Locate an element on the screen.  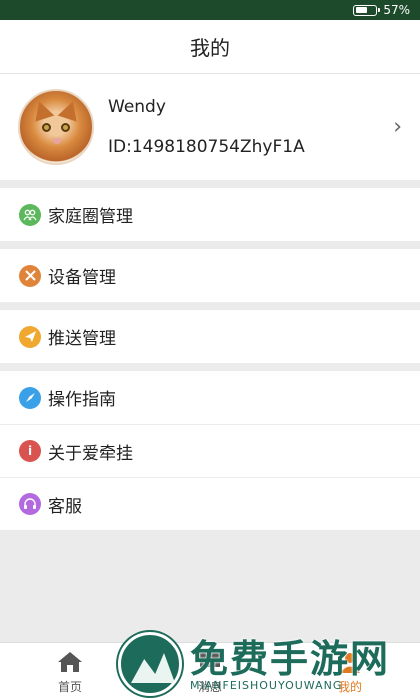
watermark-en: MIANFEISHOUYOUWANG is located at coordinates (266, 685).